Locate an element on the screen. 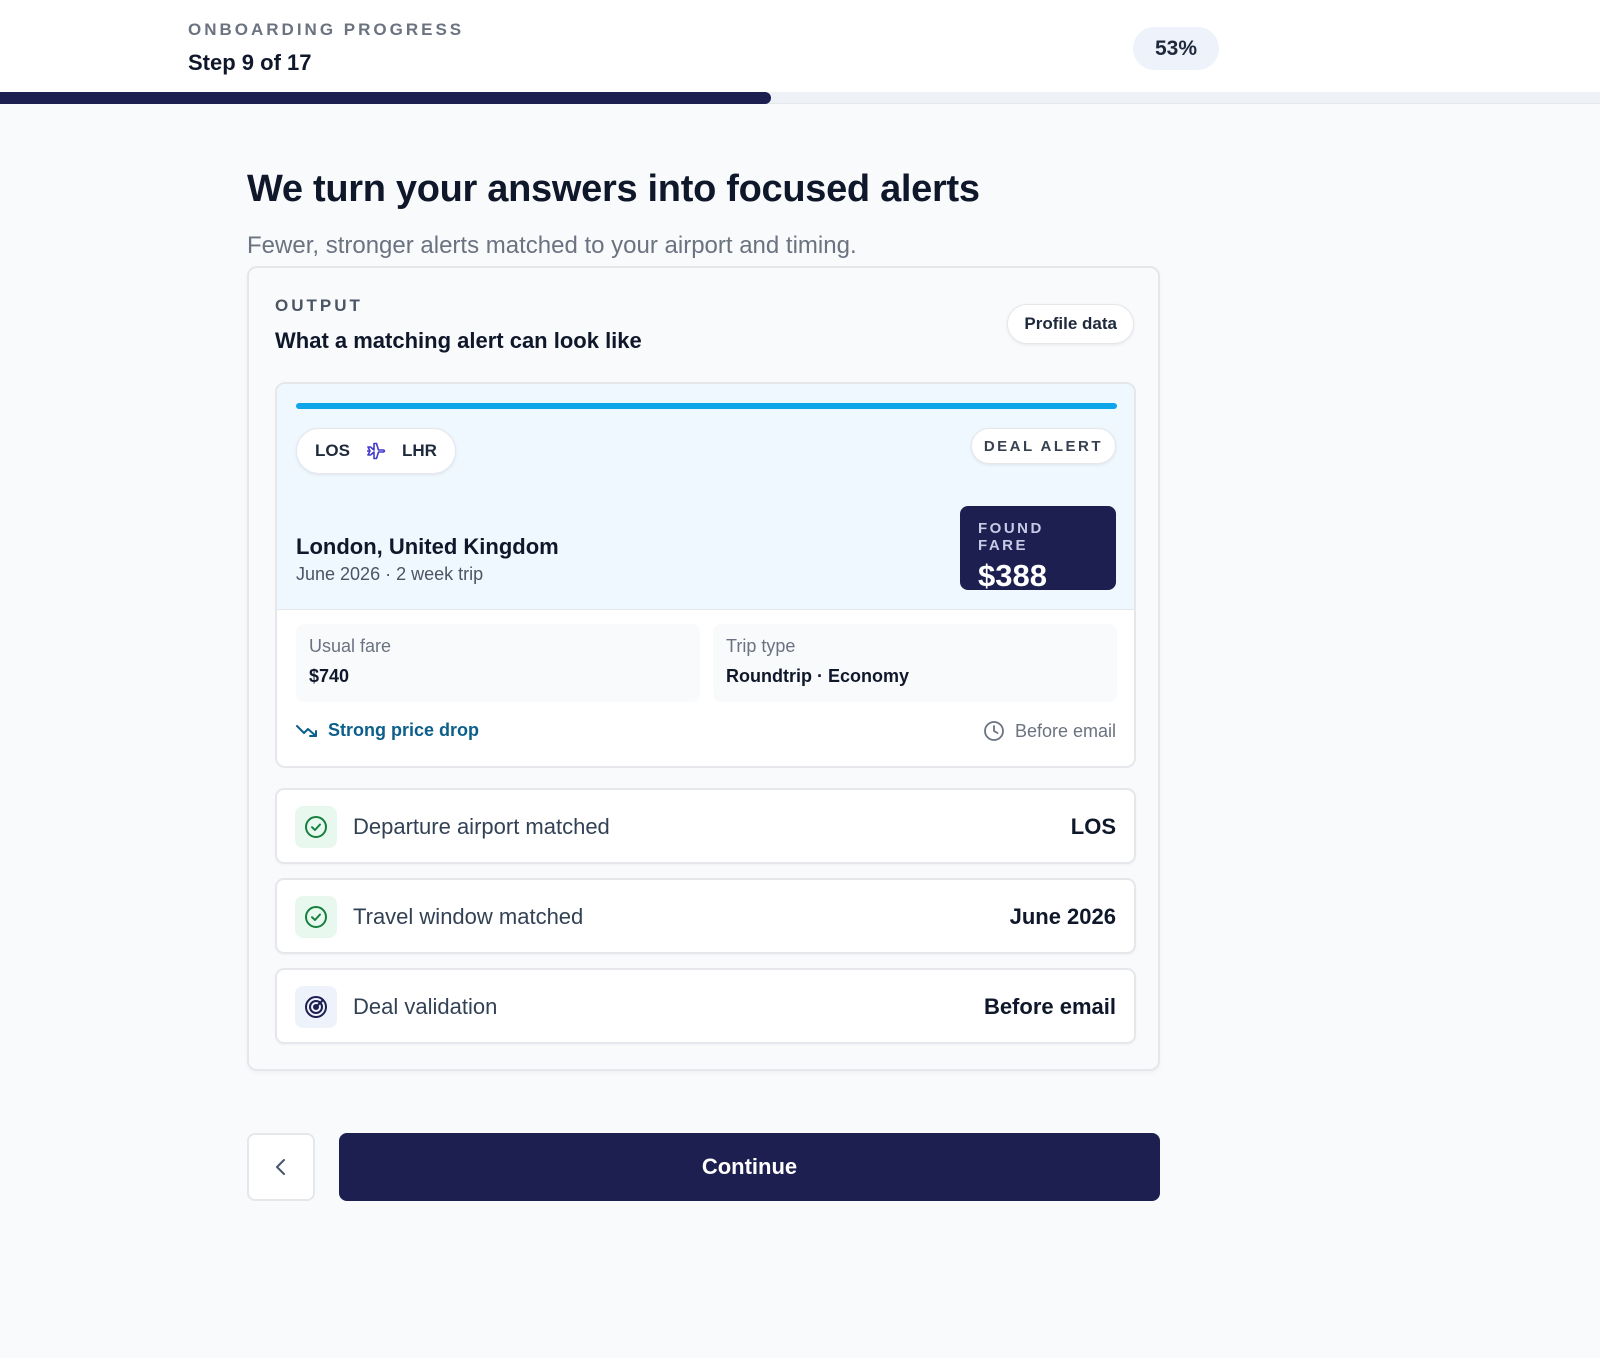 This screenshot has width=1600, height=1358. match-label: Travel window matched is located at coordinates (468, 916).